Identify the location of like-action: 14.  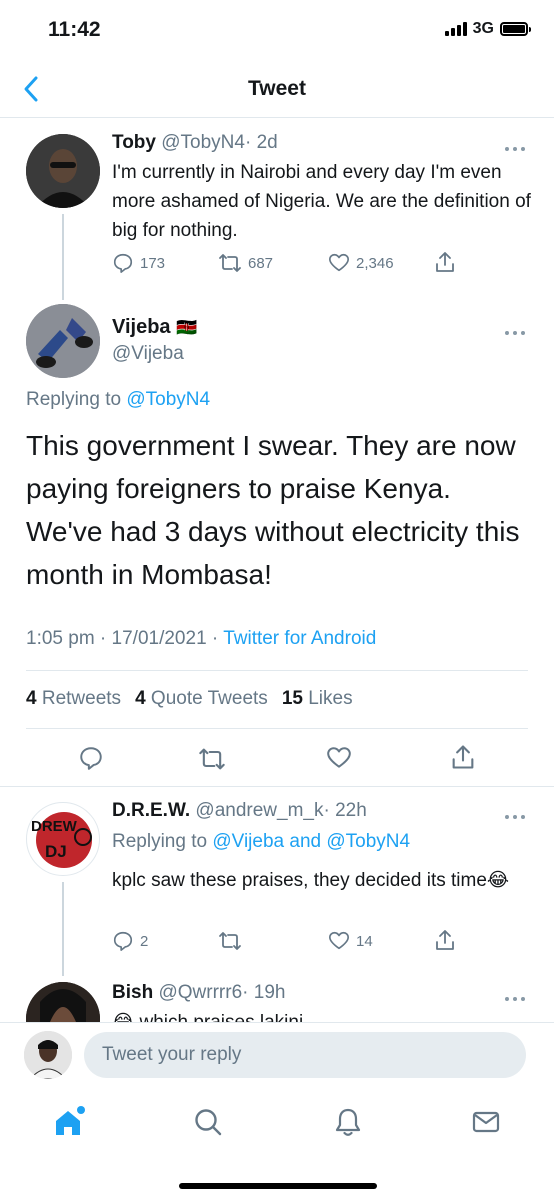
(350, 941).